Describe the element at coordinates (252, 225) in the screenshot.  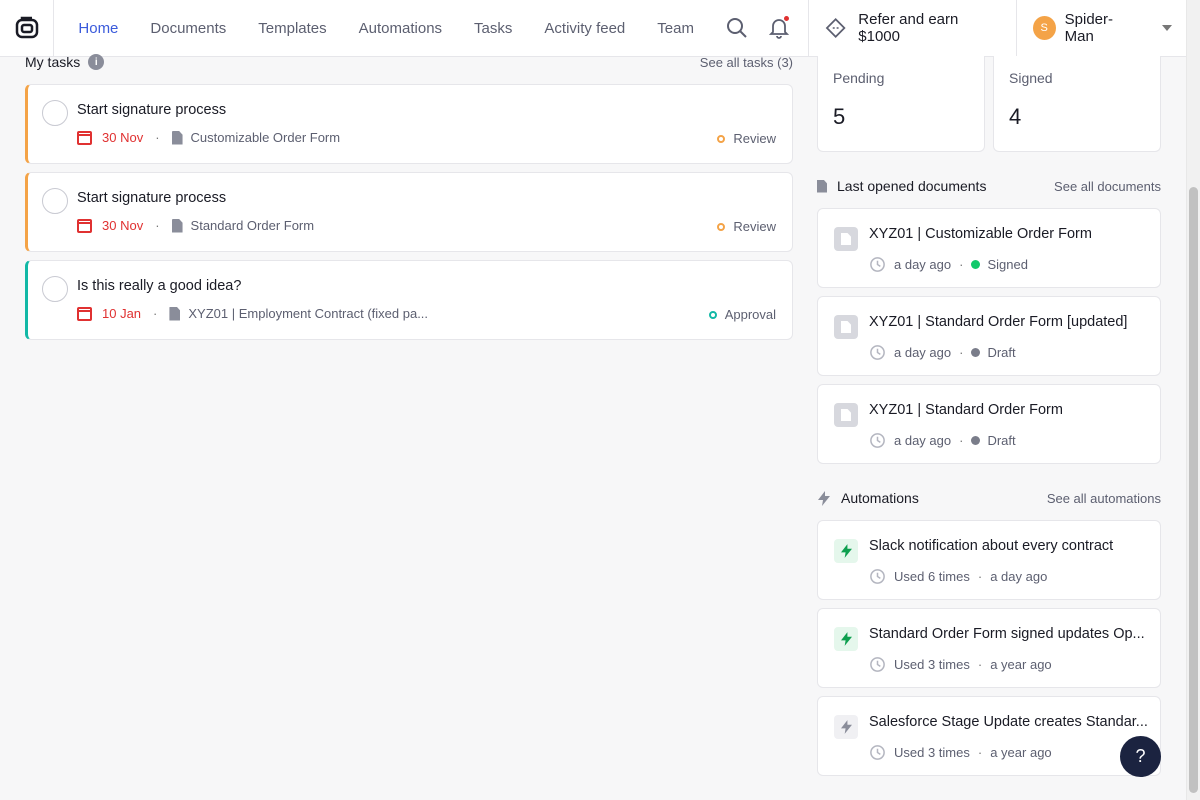
I see `task-document: Standard Order Form` at that location.